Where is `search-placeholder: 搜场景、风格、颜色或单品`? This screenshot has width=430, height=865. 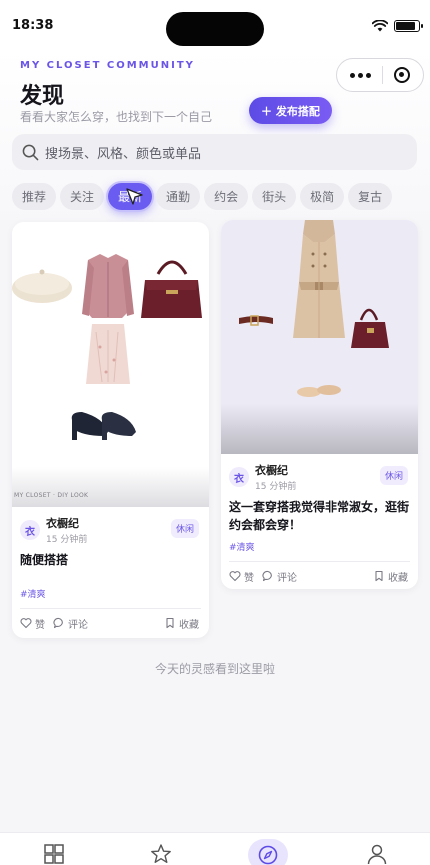
search-placeholder: 搜场景、风格、颜色或单品 is located at coordinates (123, 154).